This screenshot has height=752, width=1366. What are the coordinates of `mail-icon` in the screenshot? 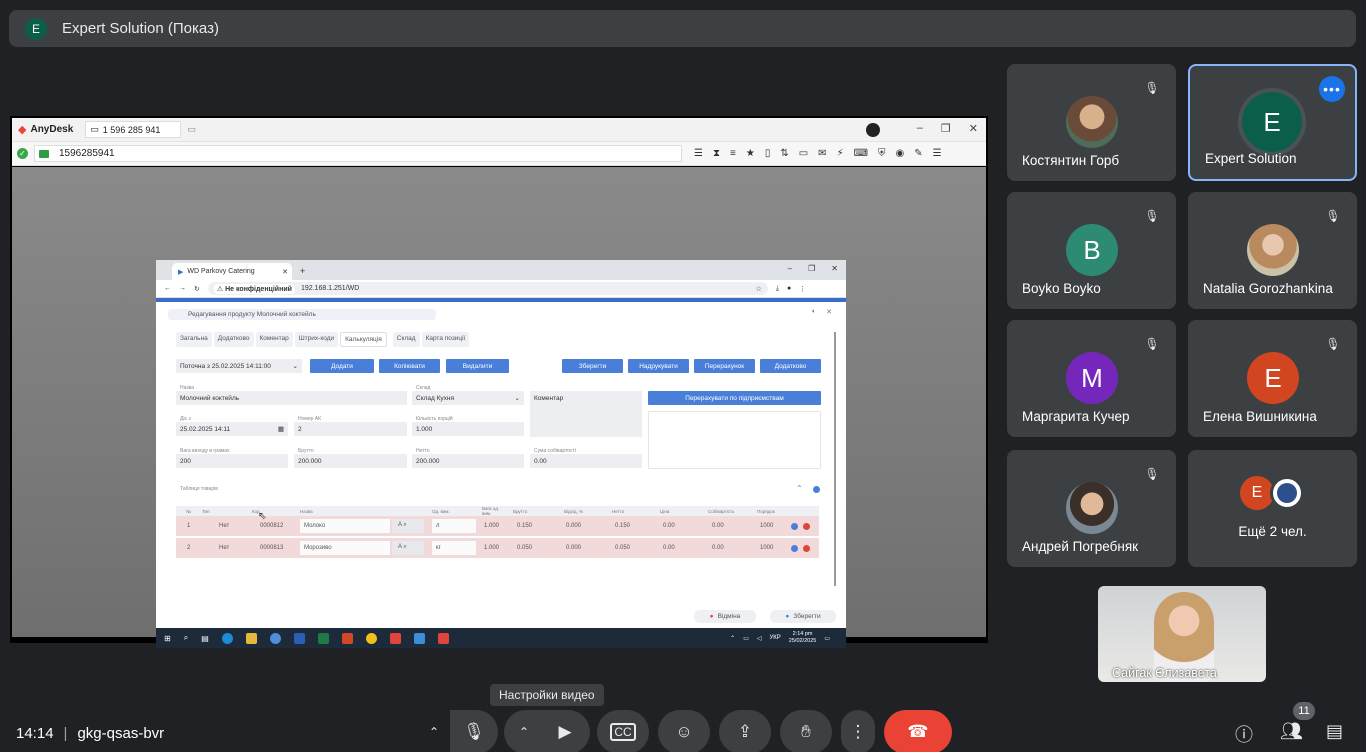 It's located at (419, 638).